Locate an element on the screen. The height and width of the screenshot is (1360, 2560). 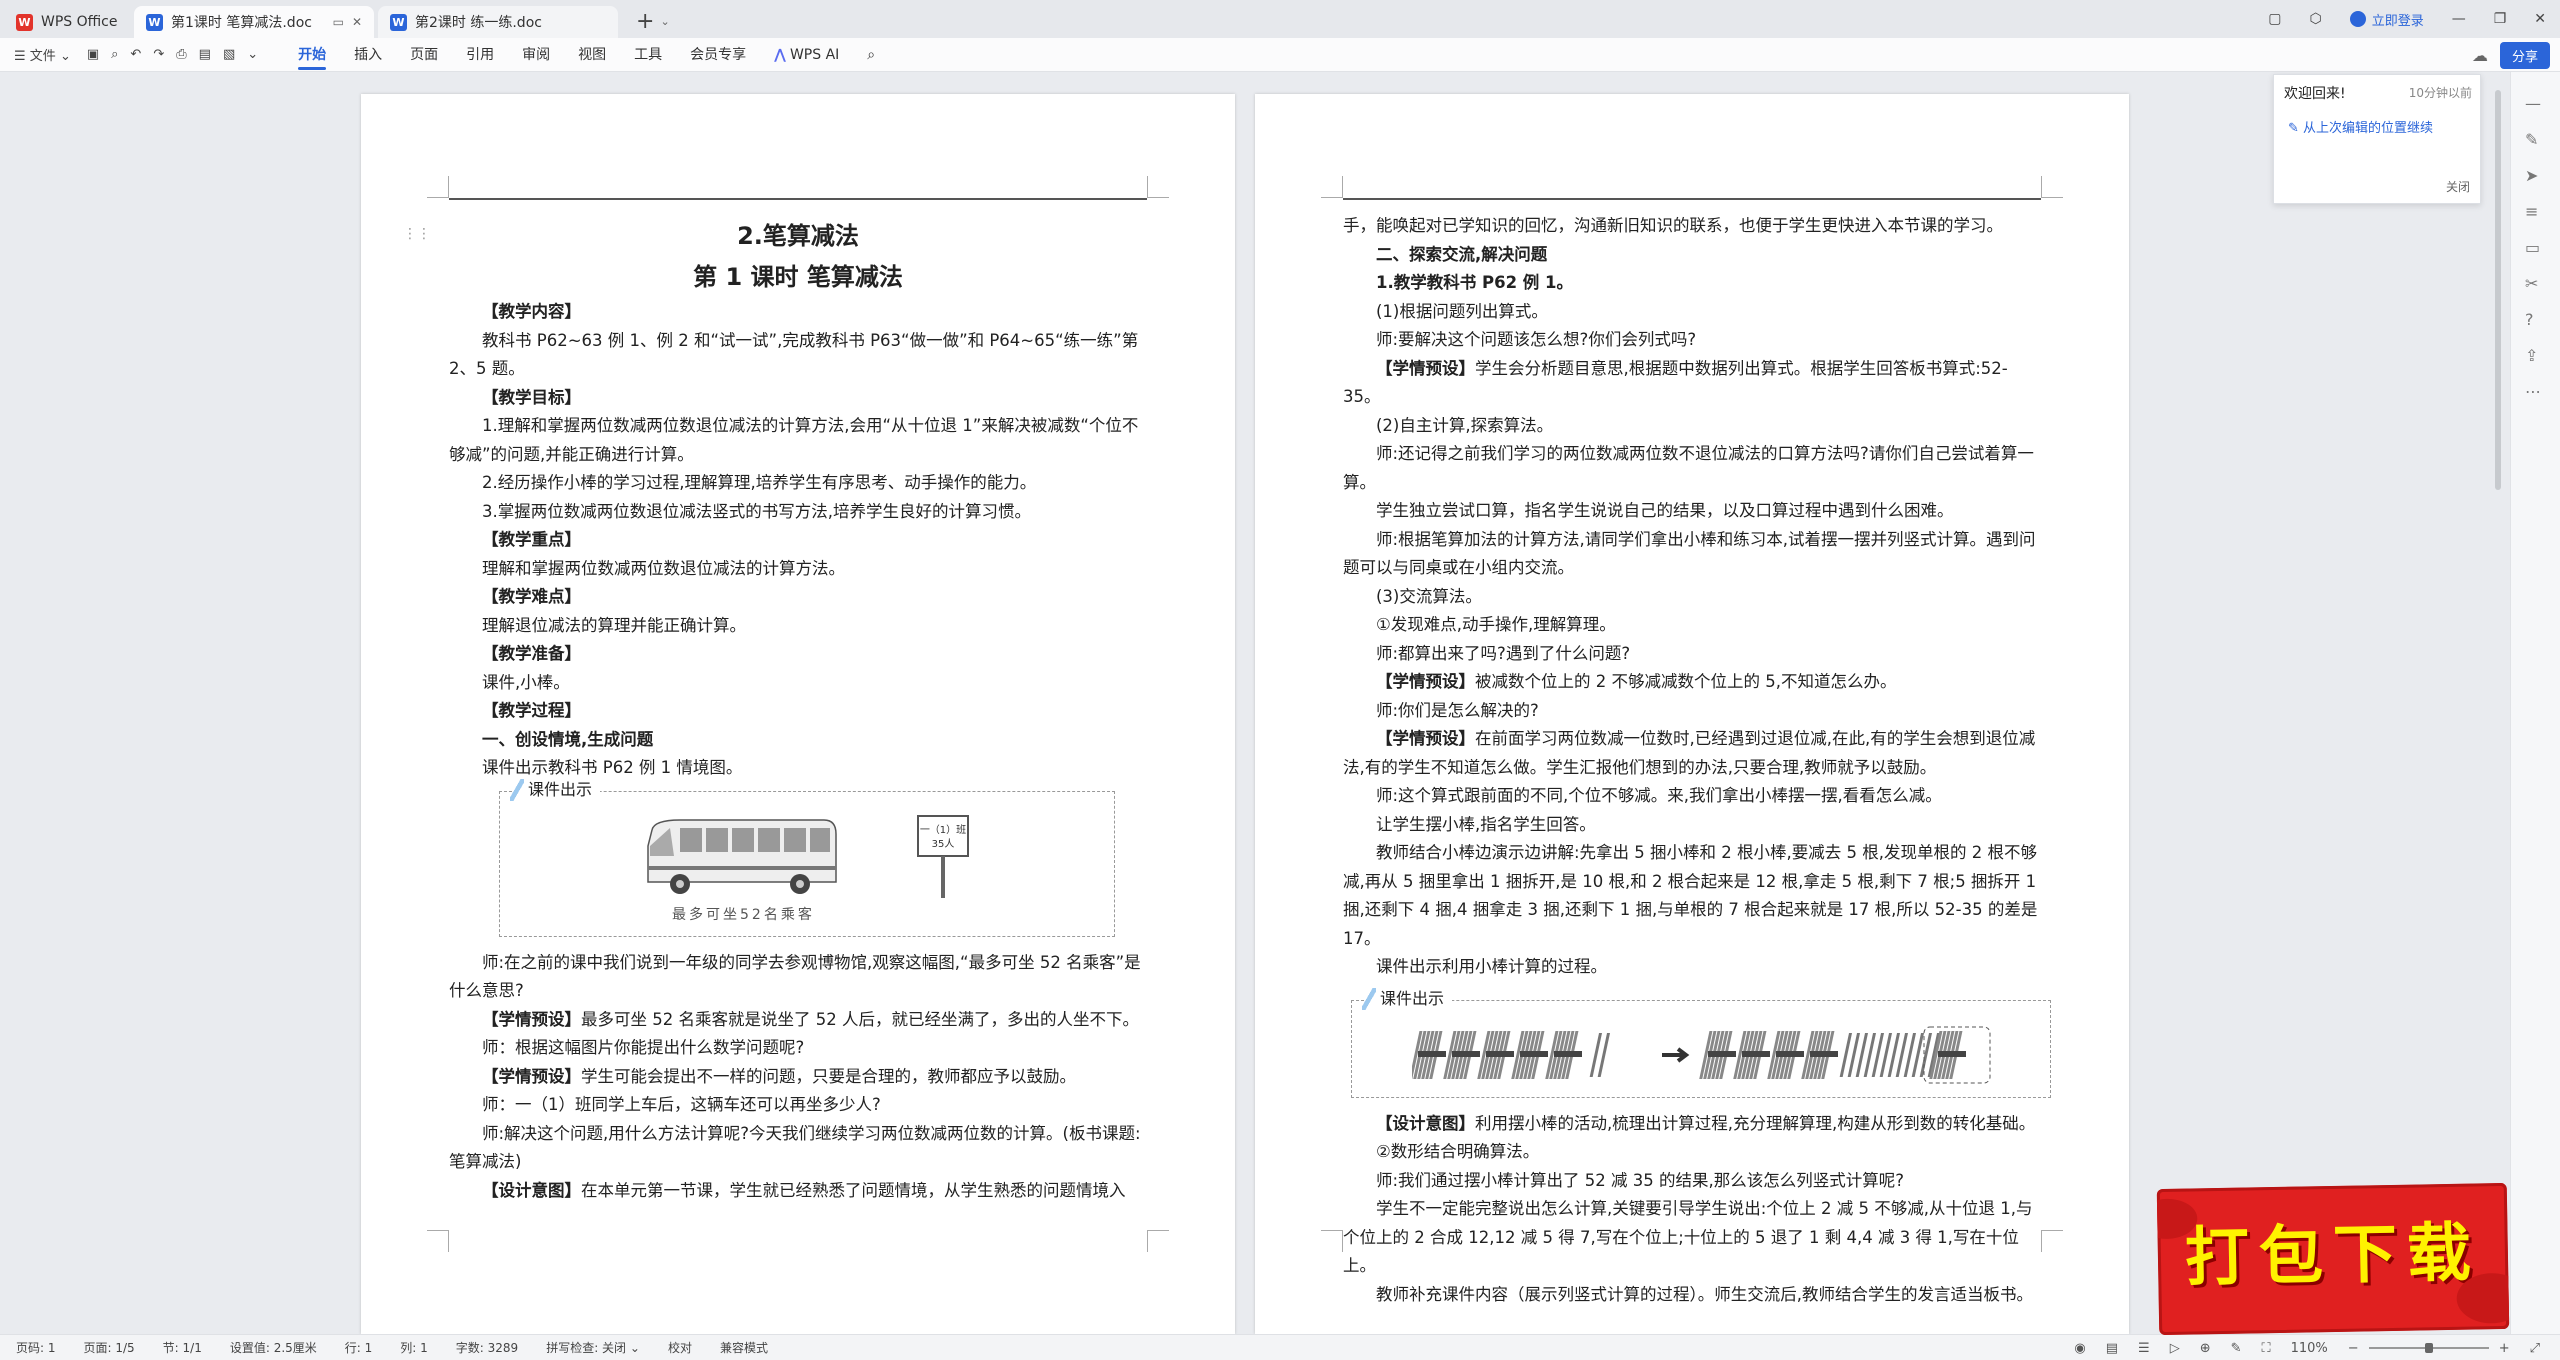
download-banner: 打包下载 is located at coordinates (2333, 1259).